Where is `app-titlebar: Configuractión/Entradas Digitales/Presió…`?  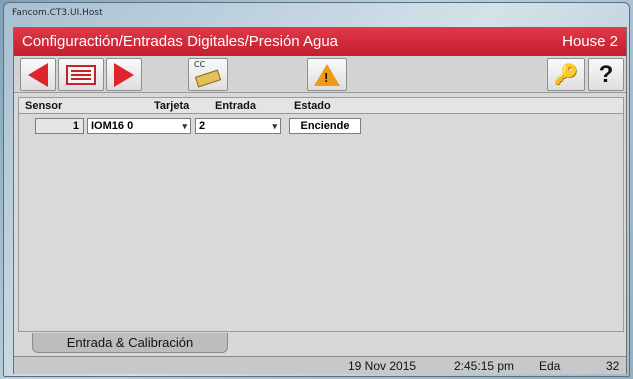 app-titlebar: Configuractión/Entradas Digitales/Presió… is located at coordinates (320, 42).